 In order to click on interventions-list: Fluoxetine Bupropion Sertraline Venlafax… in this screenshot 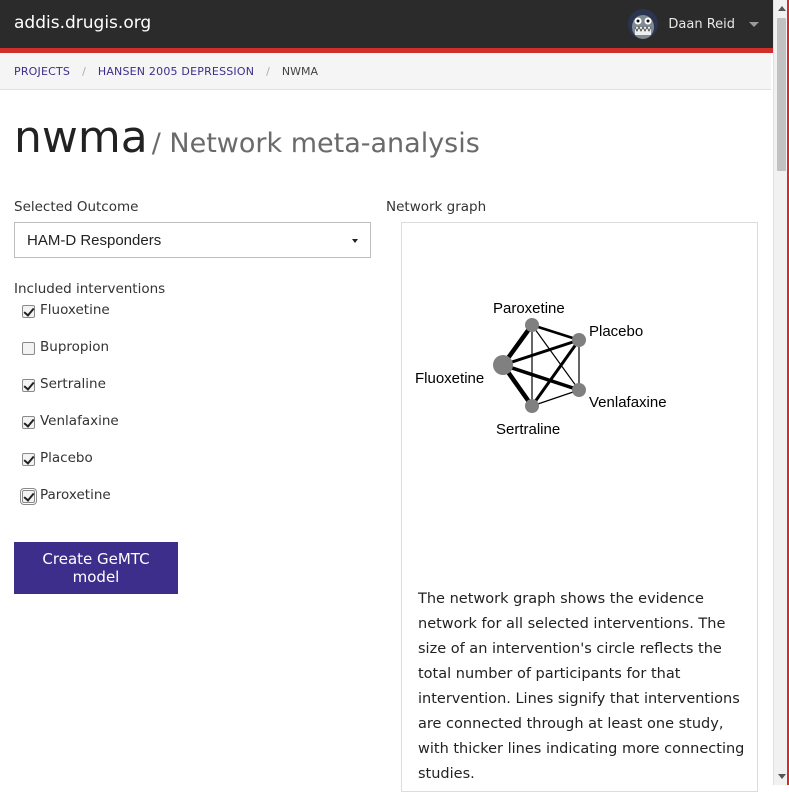, I will do `click(69, 413)`.